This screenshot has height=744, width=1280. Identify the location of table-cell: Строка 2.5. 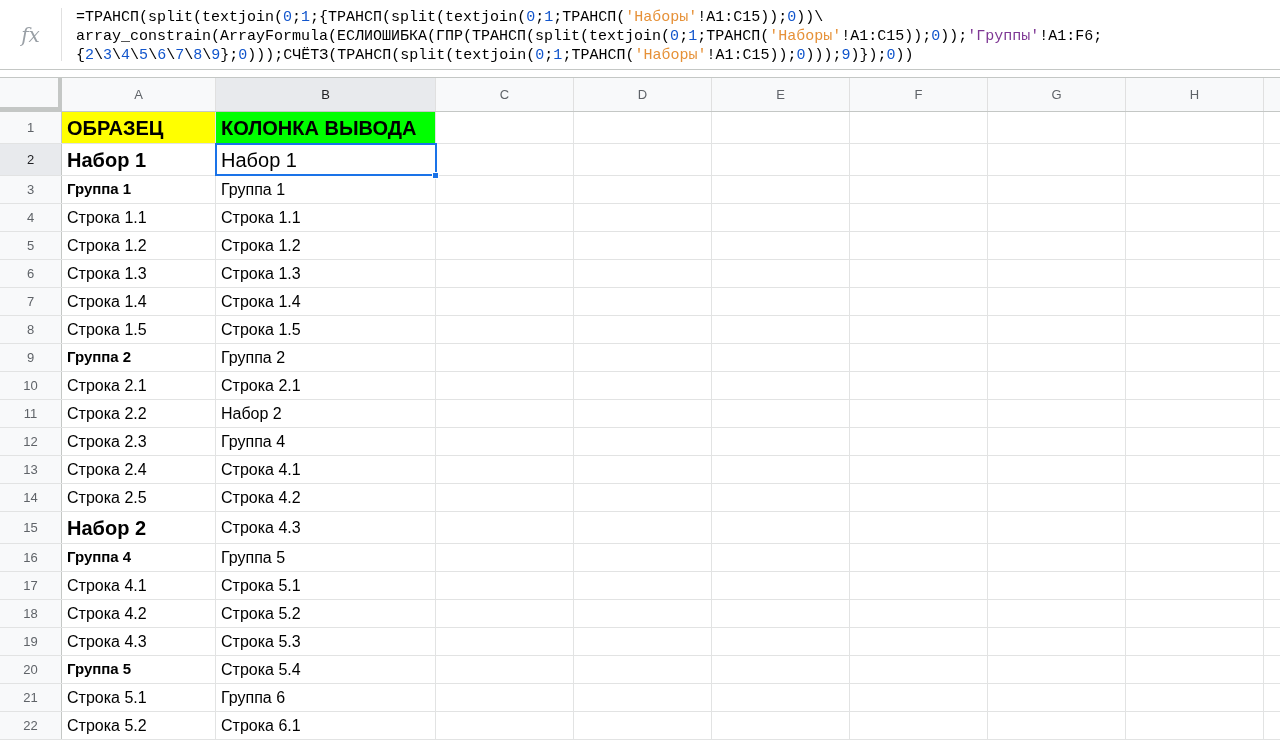
(139, 497).